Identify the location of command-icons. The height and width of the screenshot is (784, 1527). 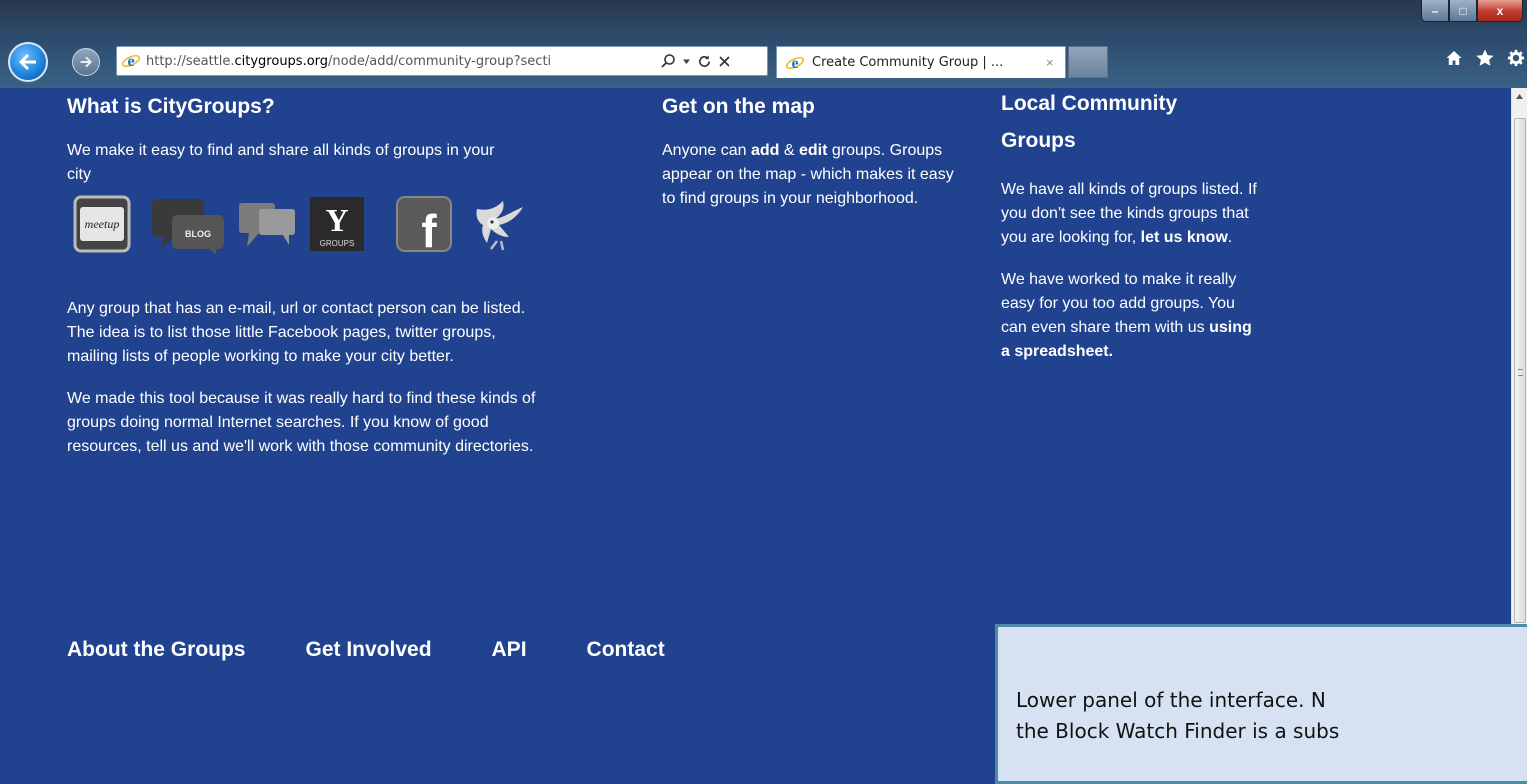
(1485, 61).